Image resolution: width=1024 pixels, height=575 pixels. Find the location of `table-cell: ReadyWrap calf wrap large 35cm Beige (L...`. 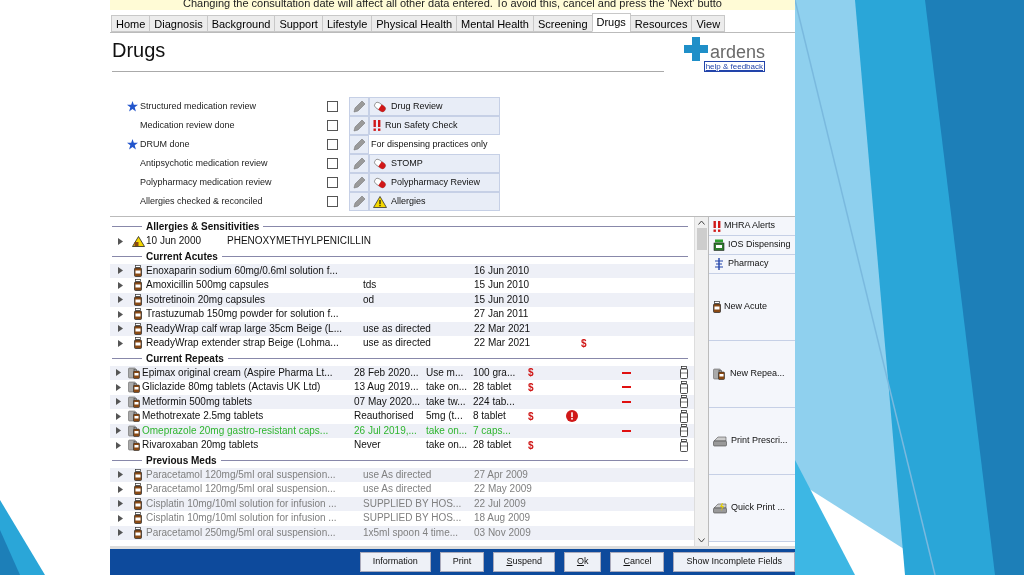

table-cell: ReadyWrap calf wrap large 35cm Beige (L... is located at coordinates (244, 328).